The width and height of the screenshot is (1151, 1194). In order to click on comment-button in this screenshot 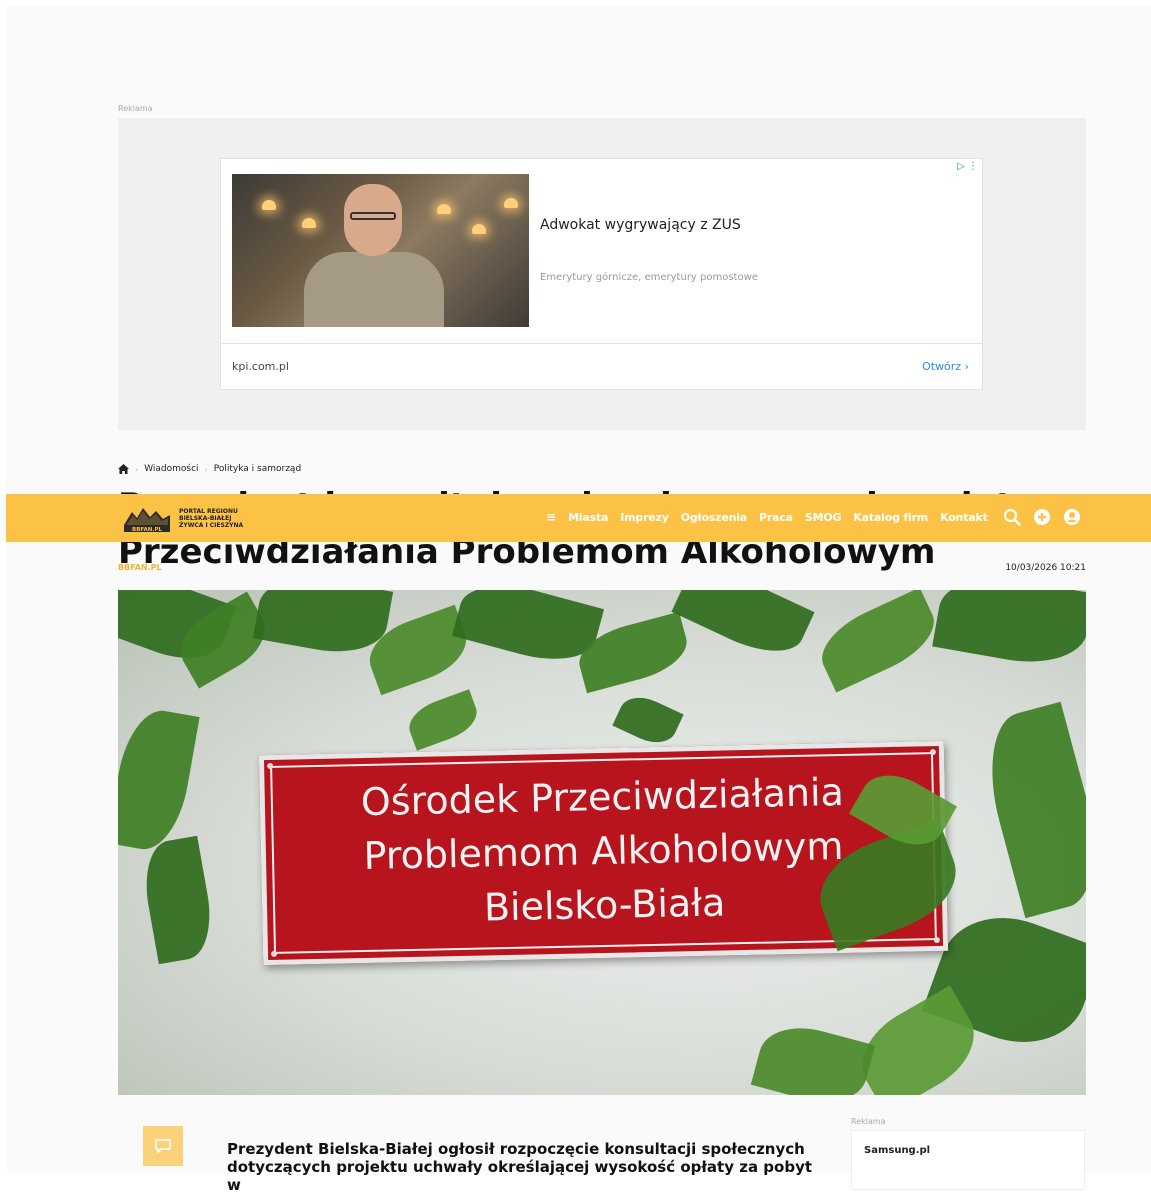, I will do `click(163, 1146)`.